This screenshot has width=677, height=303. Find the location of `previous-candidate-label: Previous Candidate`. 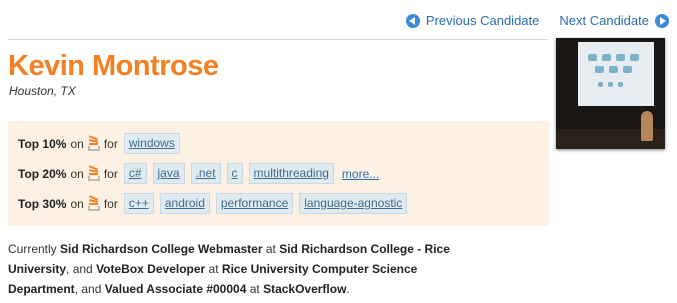

previous-candidate-label: Previous Candidate is located at coordinates (482, 20).